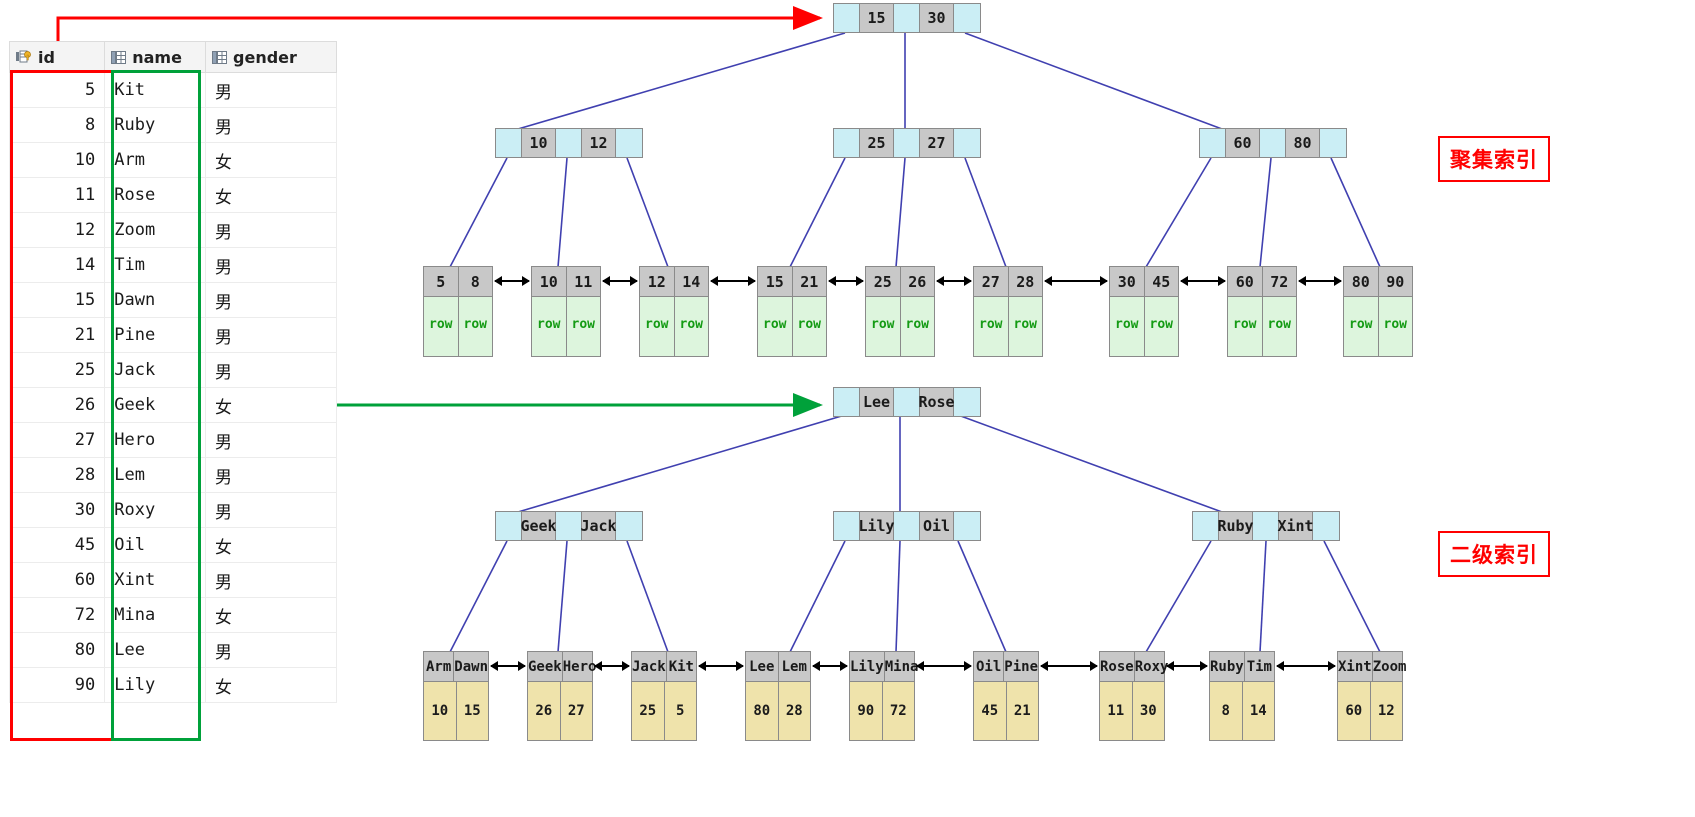 The width and height of the screenshot is (1695, 817). Describe the element at coordinates (569, 143) in the screenshot. I see `clustered-internal-node: 10 12` at that location.